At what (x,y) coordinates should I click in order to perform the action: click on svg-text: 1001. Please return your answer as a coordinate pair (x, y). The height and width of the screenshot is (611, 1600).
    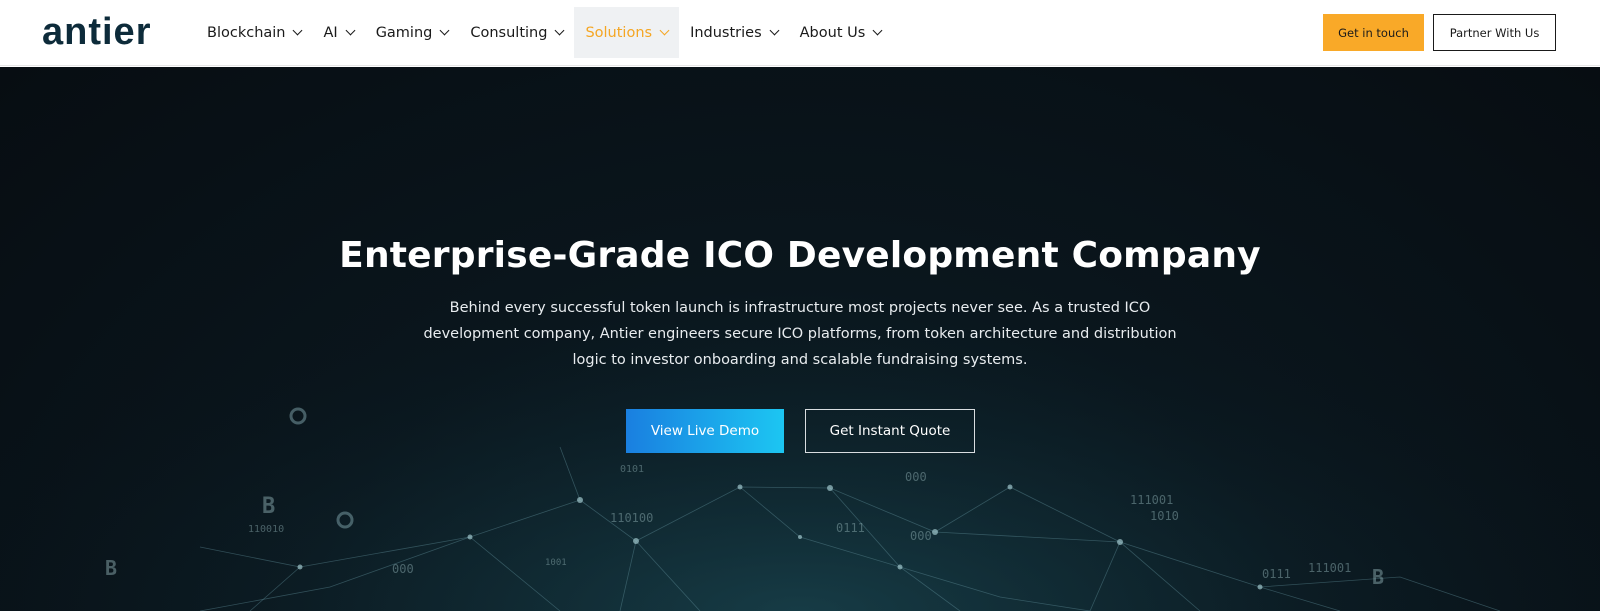
    Looking at the image, I should click on (556, 563).